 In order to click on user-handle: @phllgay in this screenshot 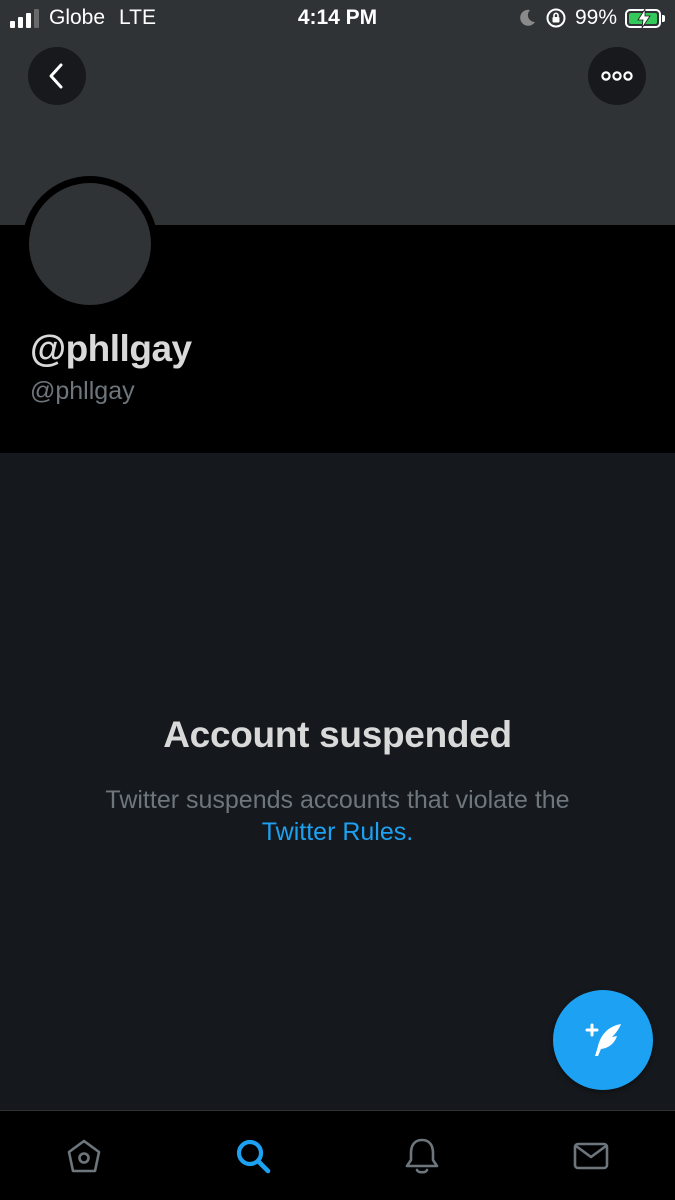, I will do `click(82, 391)`.